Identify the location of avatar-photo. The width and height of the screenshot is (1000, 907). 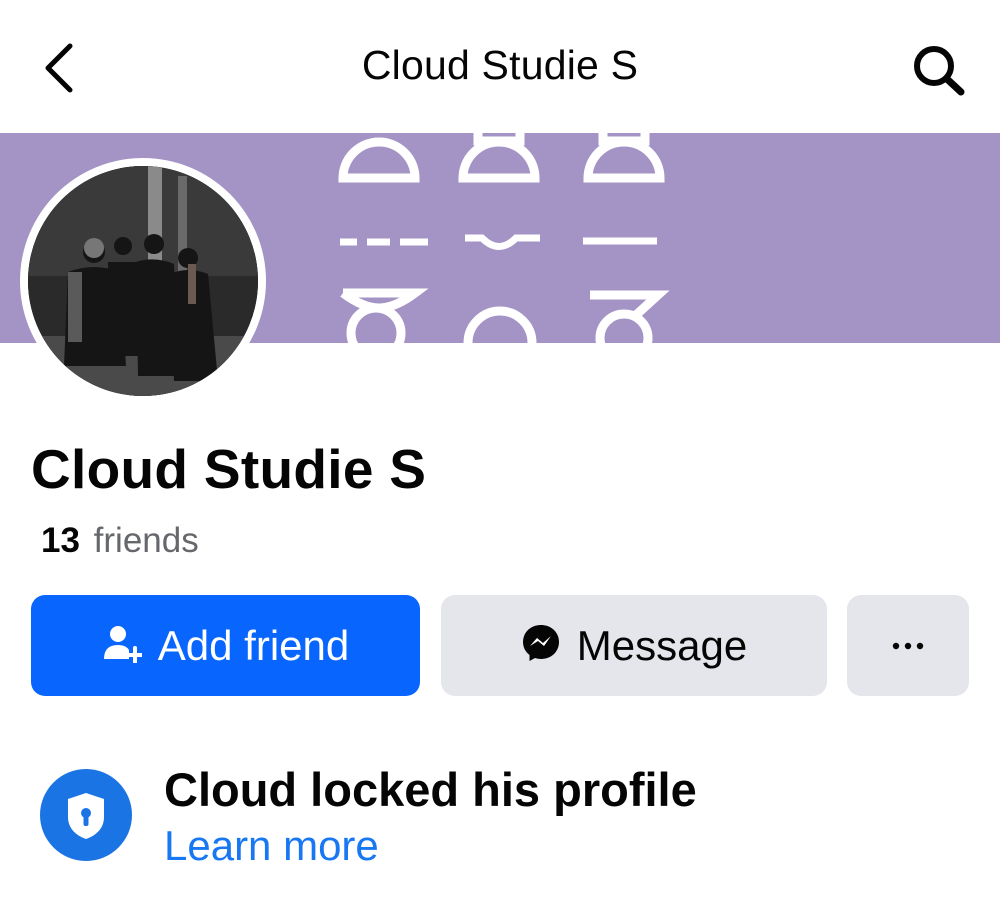
(143, 281).